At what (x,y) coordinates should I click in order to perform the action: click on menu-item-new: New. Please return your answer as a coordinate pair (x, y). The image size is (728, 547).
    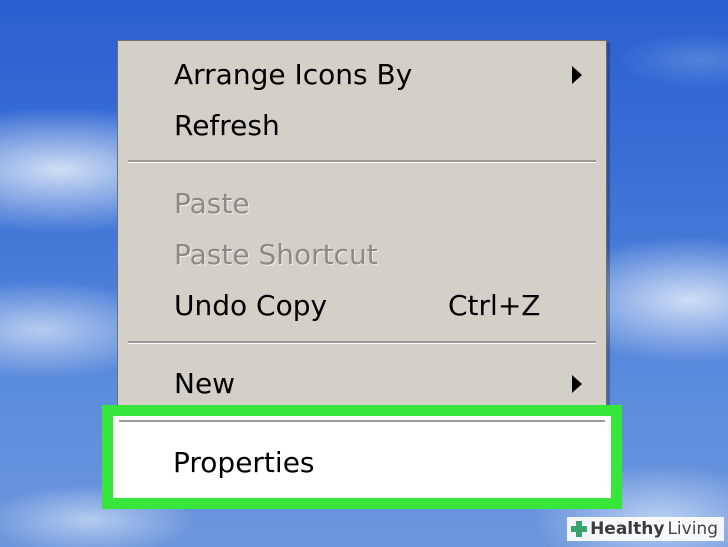
    Looking at the image, I should click on (362, 384).